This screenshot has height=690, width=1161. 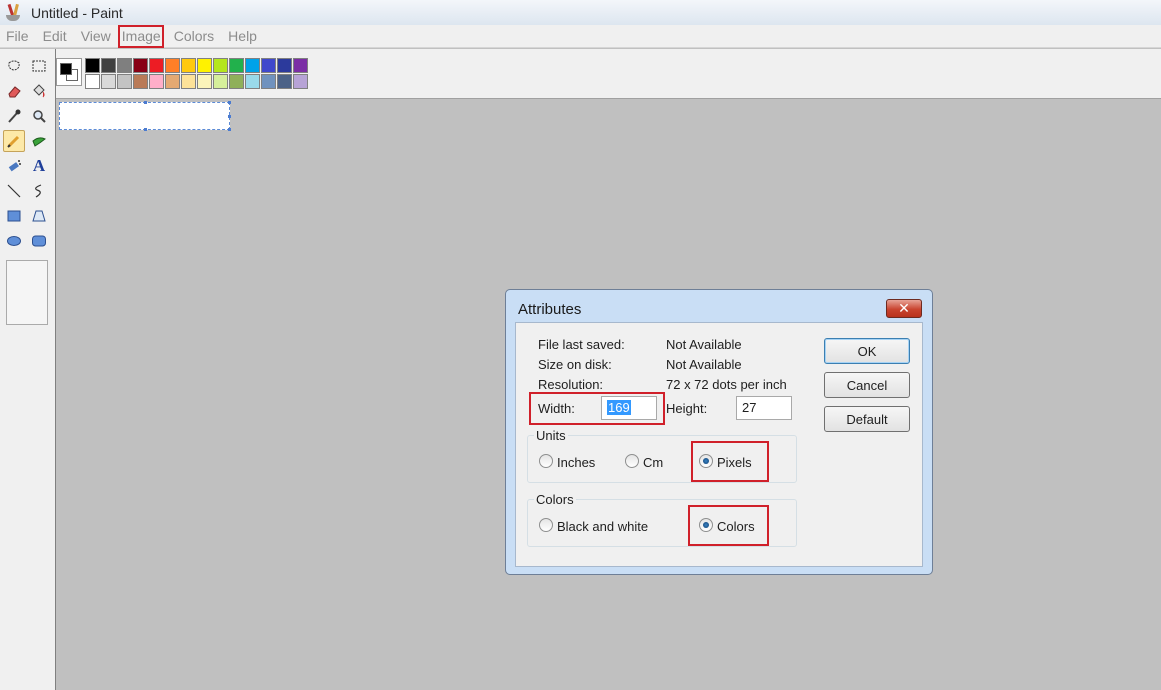 I want to click on ellipse-icon, so click(x=14, y=241).